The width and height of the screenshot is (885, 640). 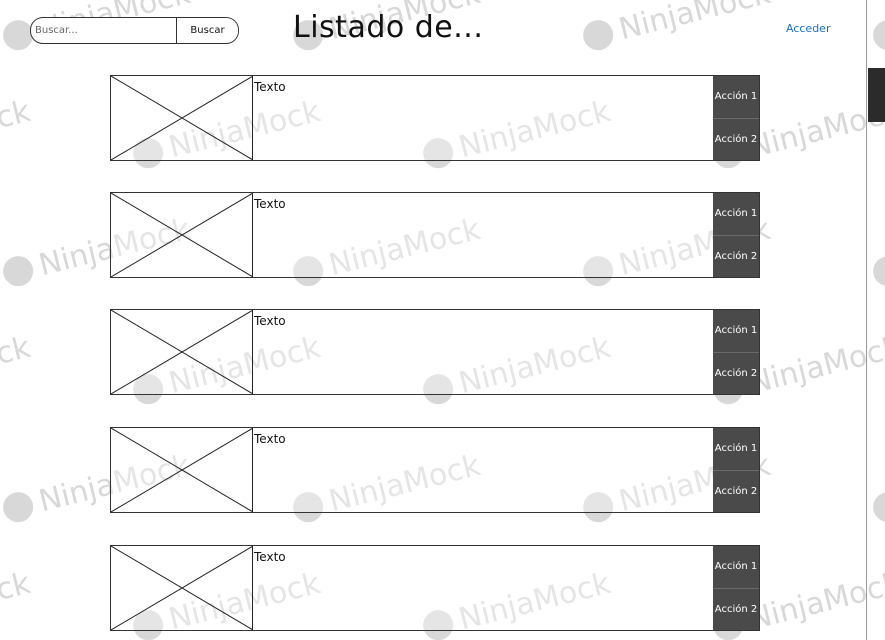 I want to click on search-box: Buscar, so click(x=134, y=30).